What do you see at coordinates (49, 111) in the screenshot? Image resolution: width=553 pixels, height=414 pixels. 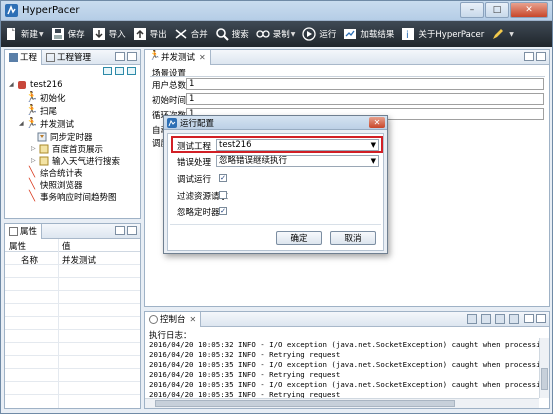 I see `tree-item-label: 扫尾` at bounding box center [49, 111].